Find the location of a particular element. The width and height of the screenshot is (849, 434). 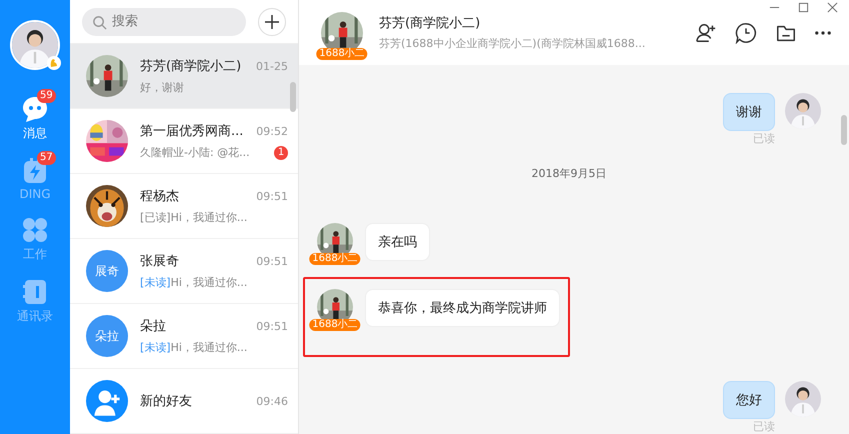

initials-avatar: 展奇 is located at coordinates (107, 271).